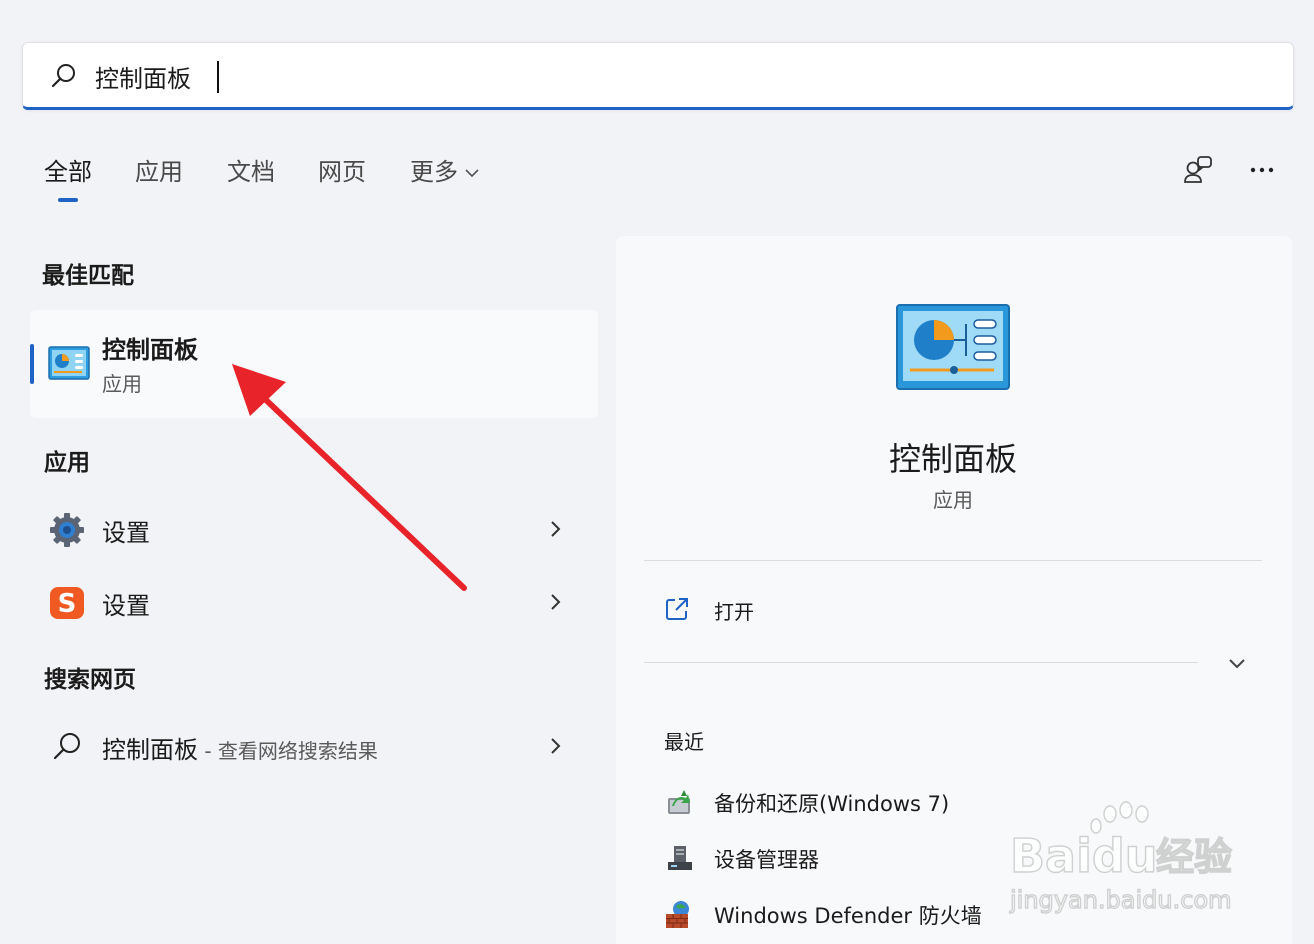 This screenshot has height=944, width=1314. I want to click on recent-item-label: 设备管理器, so click(766, 860).